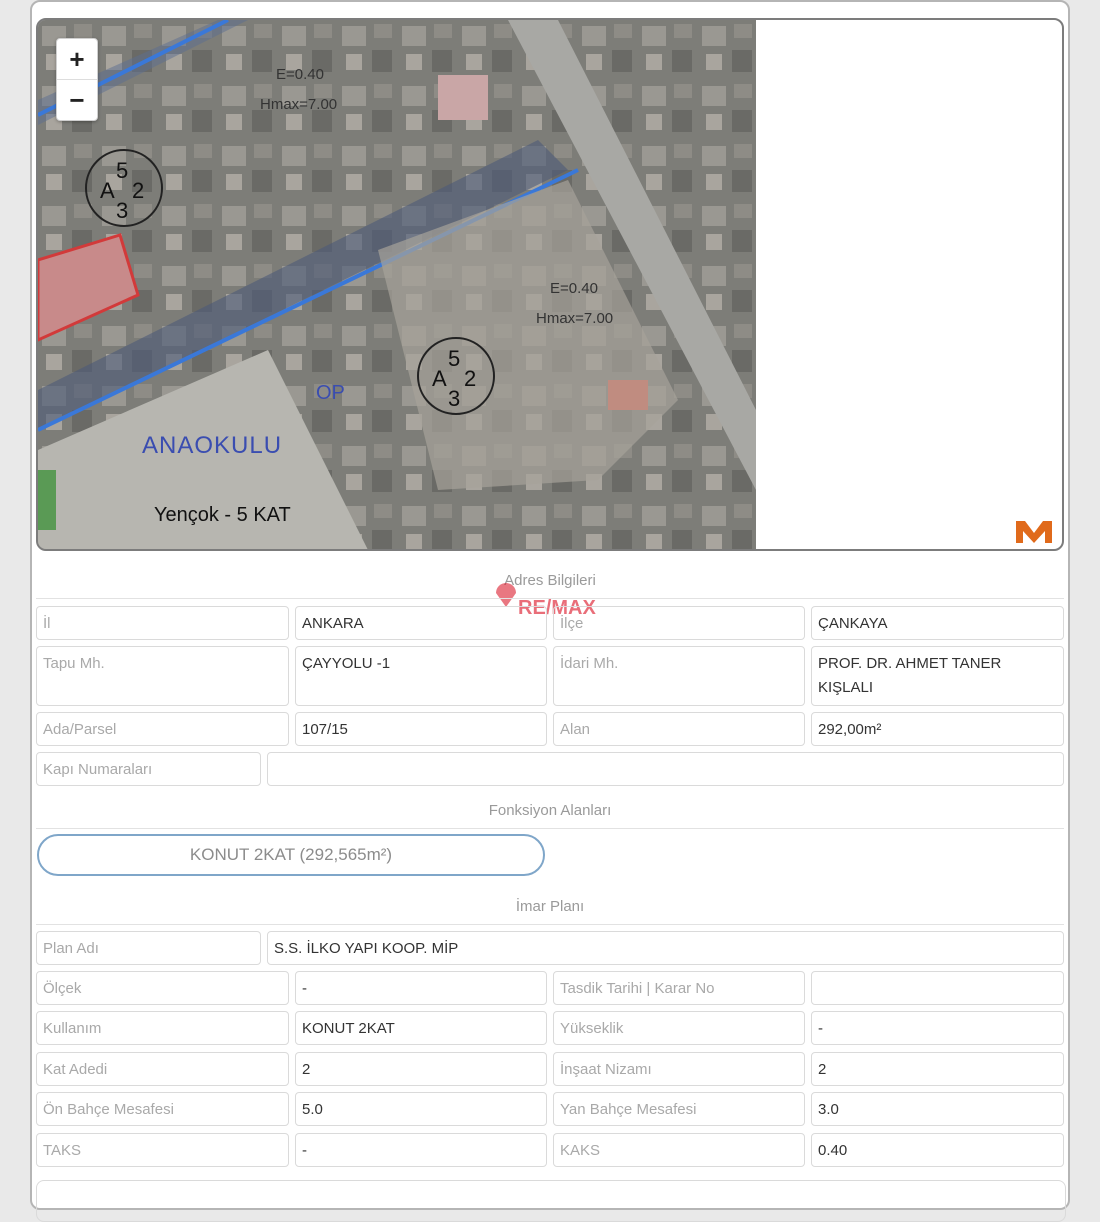 The height and width of the screenshot is (1222, 1100). I want to click on on-bahce-label: Ön Bahçe Mesafesi, so click(162, 1109).